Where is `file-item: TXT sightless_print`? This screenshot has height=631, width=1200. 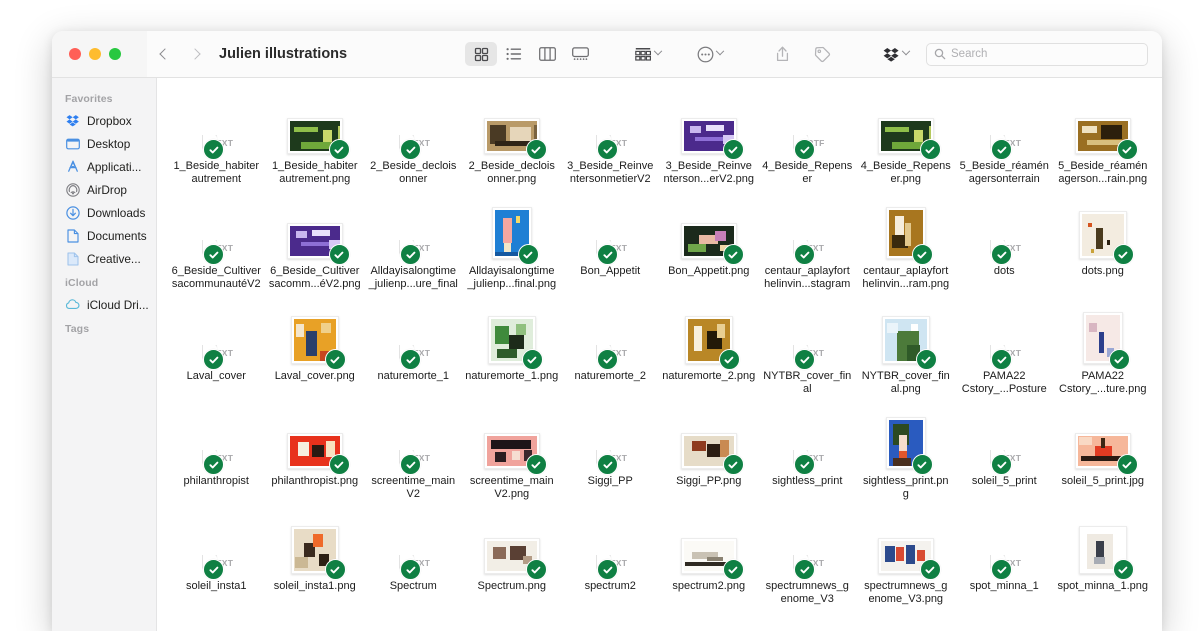
file-item: TXT sightless_print is located at coordinates (807, 459).